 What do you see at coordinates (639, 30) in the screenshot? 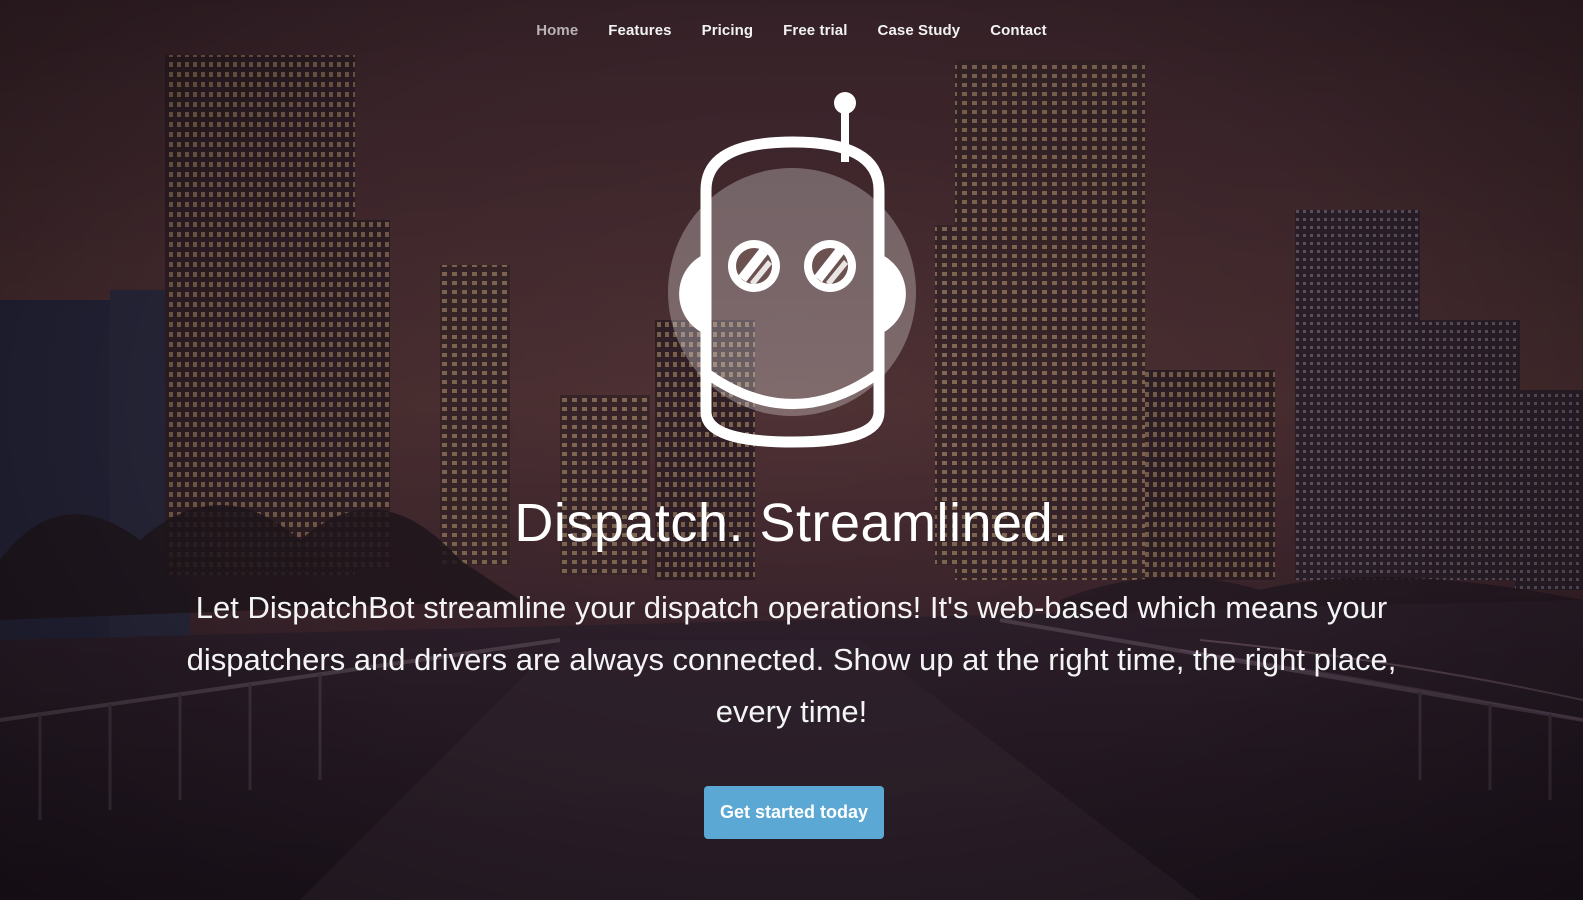
I see `nav-item-features: Features` at bounding box center [639, 30].